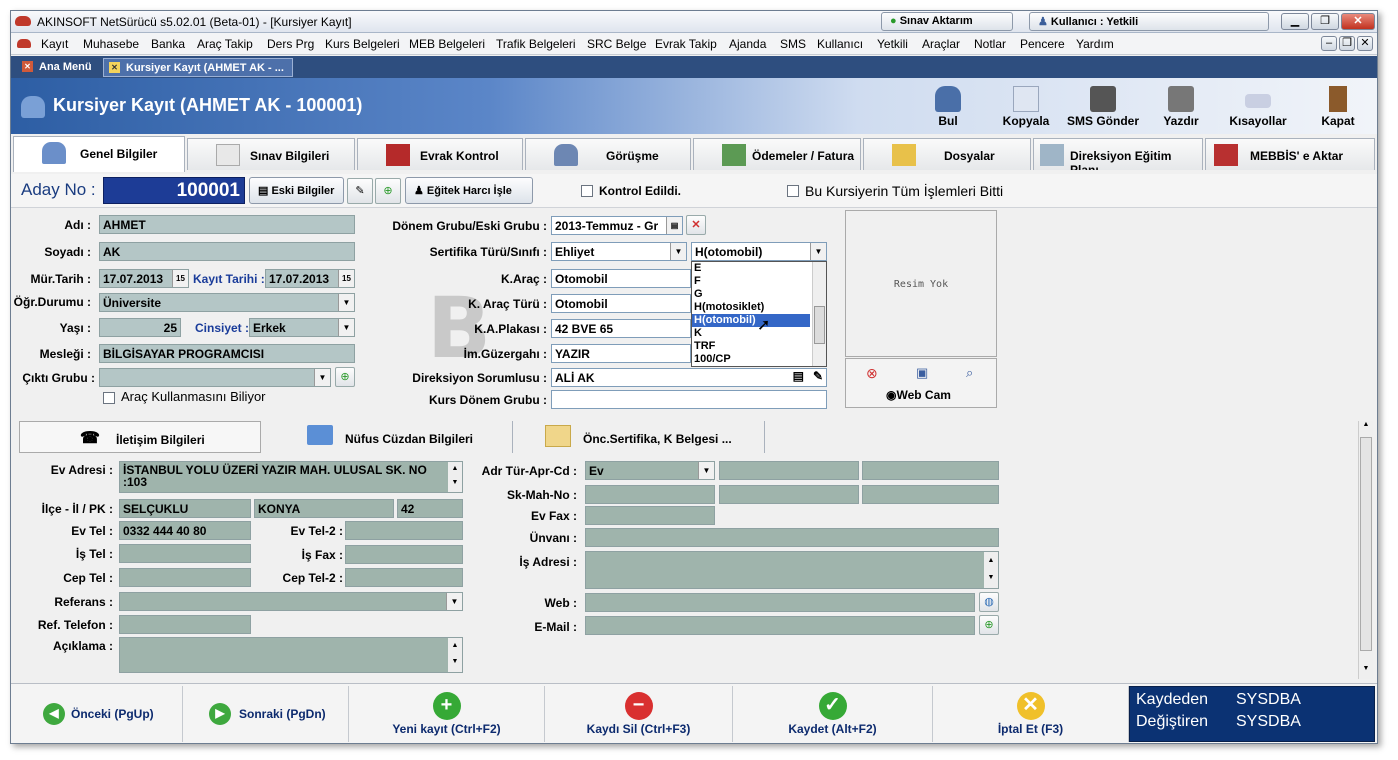 The width and height of the screenshot is (1398, 760). What do you see at coordinates (619, 251) in the screenshot?
I see `sertifika-select: Ehliyet ▼` at bounding box center [619, 251].